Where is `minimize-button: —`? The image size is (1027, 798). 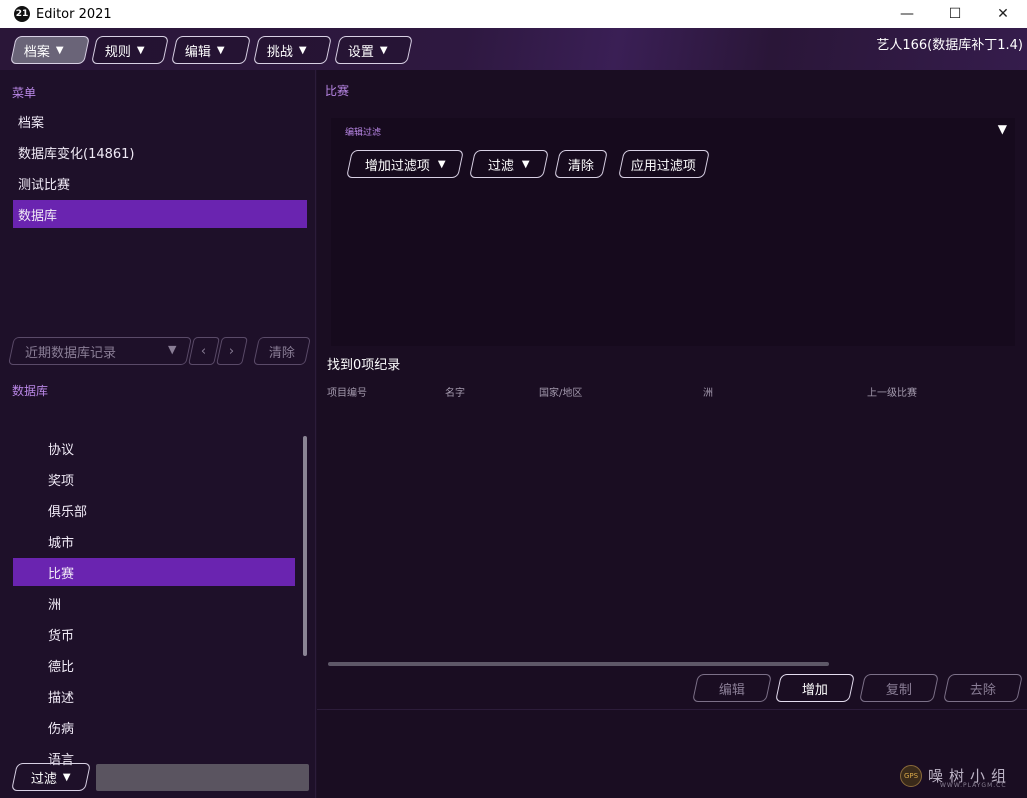 minimize-button: — is located at coordinates (907, 14).